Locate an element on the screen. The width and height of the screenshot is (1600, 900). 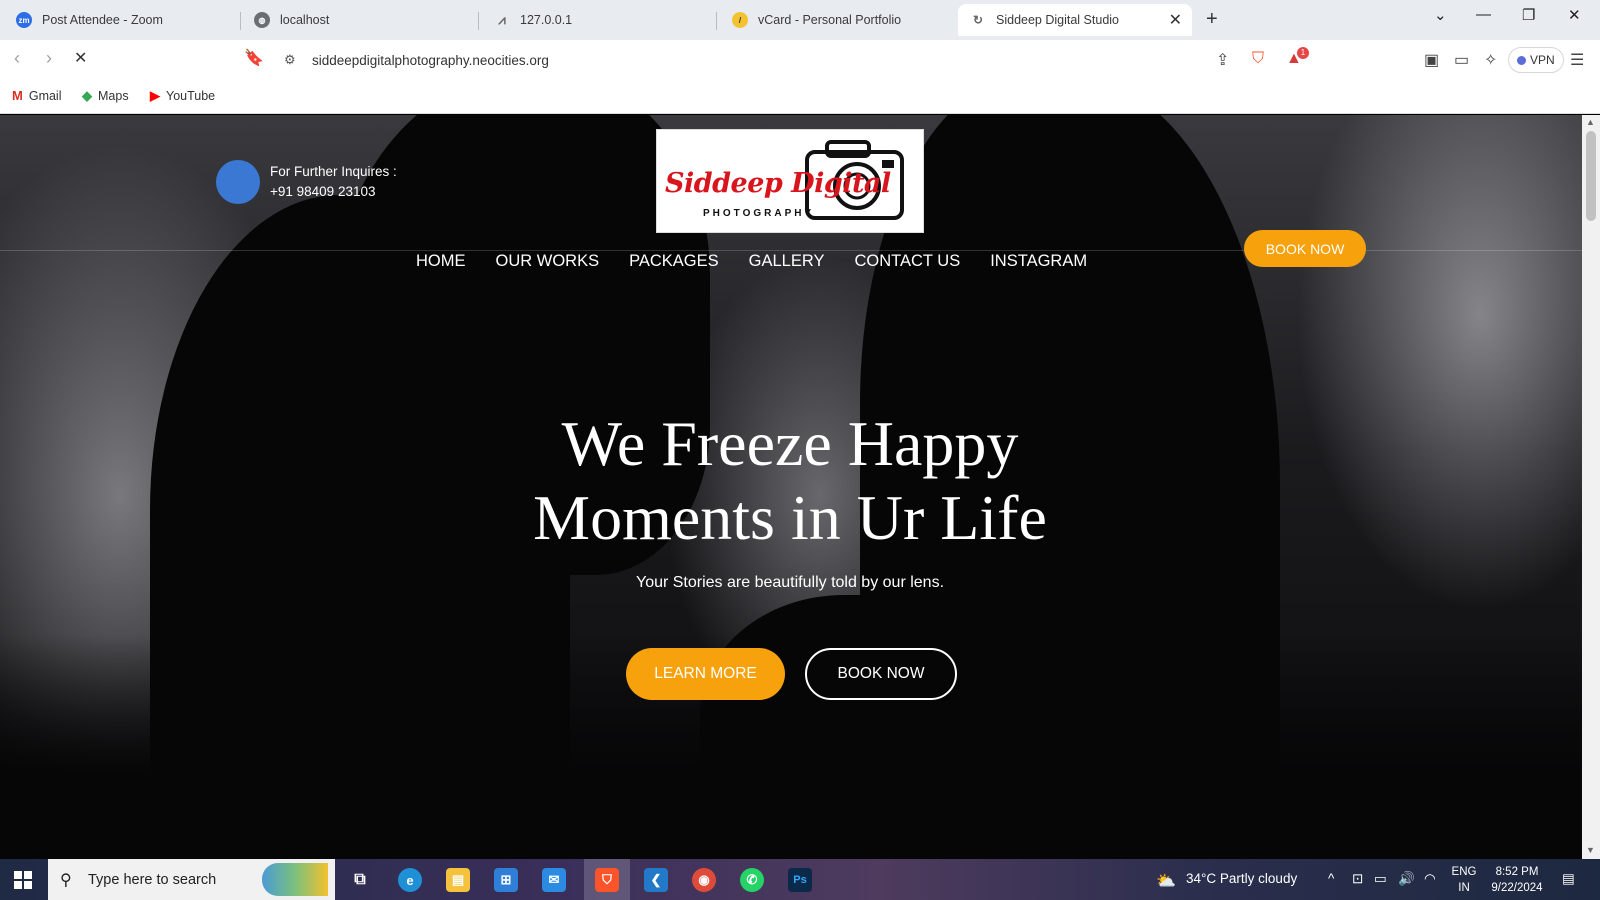
microsoft-store-icon: ⊞ is located at coordinates (506, 880).